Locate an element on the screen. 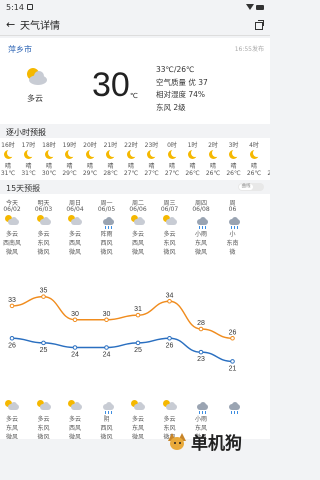 This screenshot has height=480, width=320. night-wind-direction: 西风 is located at coordinates (106, 428).